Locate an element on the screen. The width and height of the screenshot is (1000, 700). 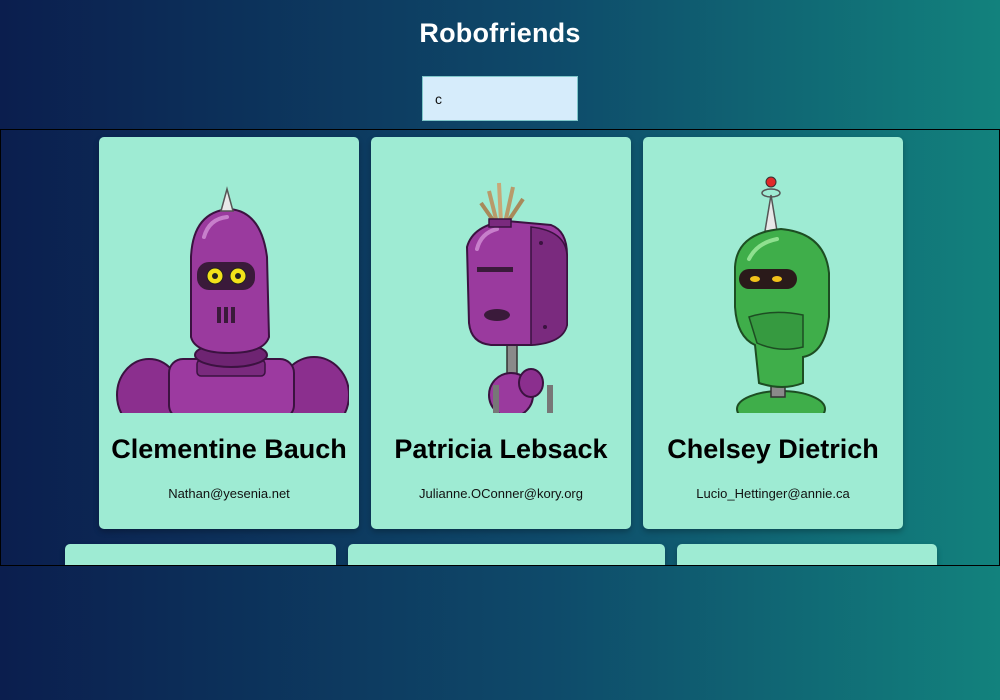
robot-name: Patricia Lebsack is located at coordinates (501, 449).